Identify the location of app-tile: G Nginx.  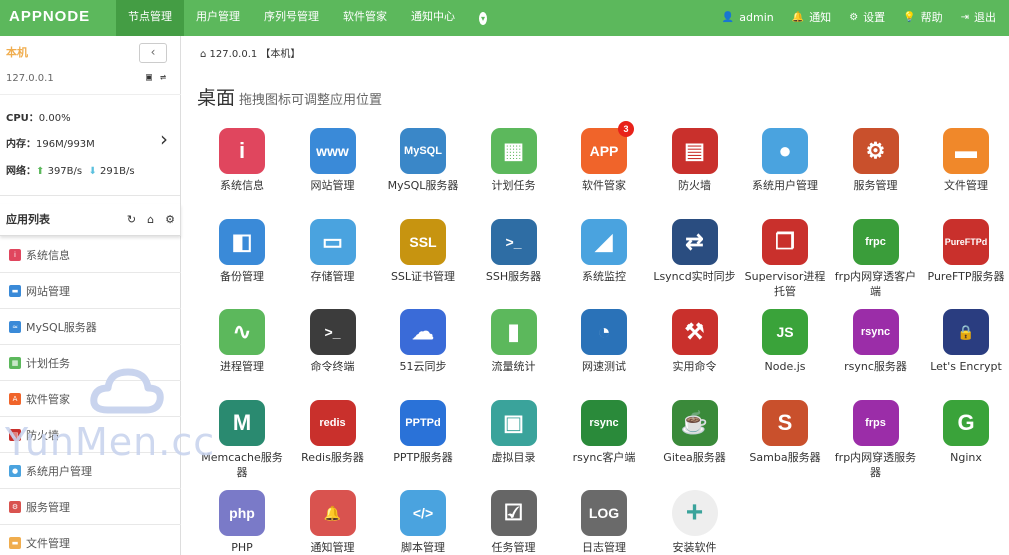
(965, 432).